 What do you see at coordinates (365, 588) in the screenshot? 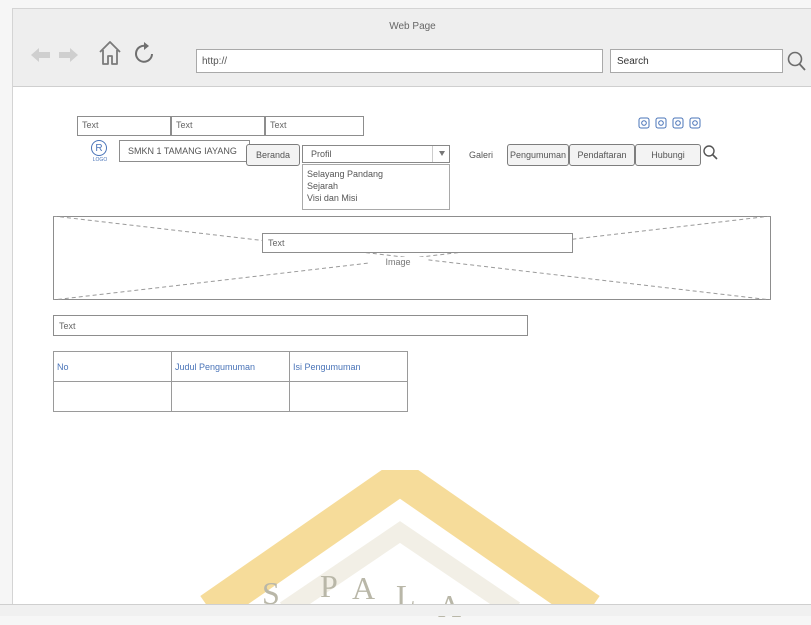
I see `watermark-letter: A` at bounding box center [365, 588].